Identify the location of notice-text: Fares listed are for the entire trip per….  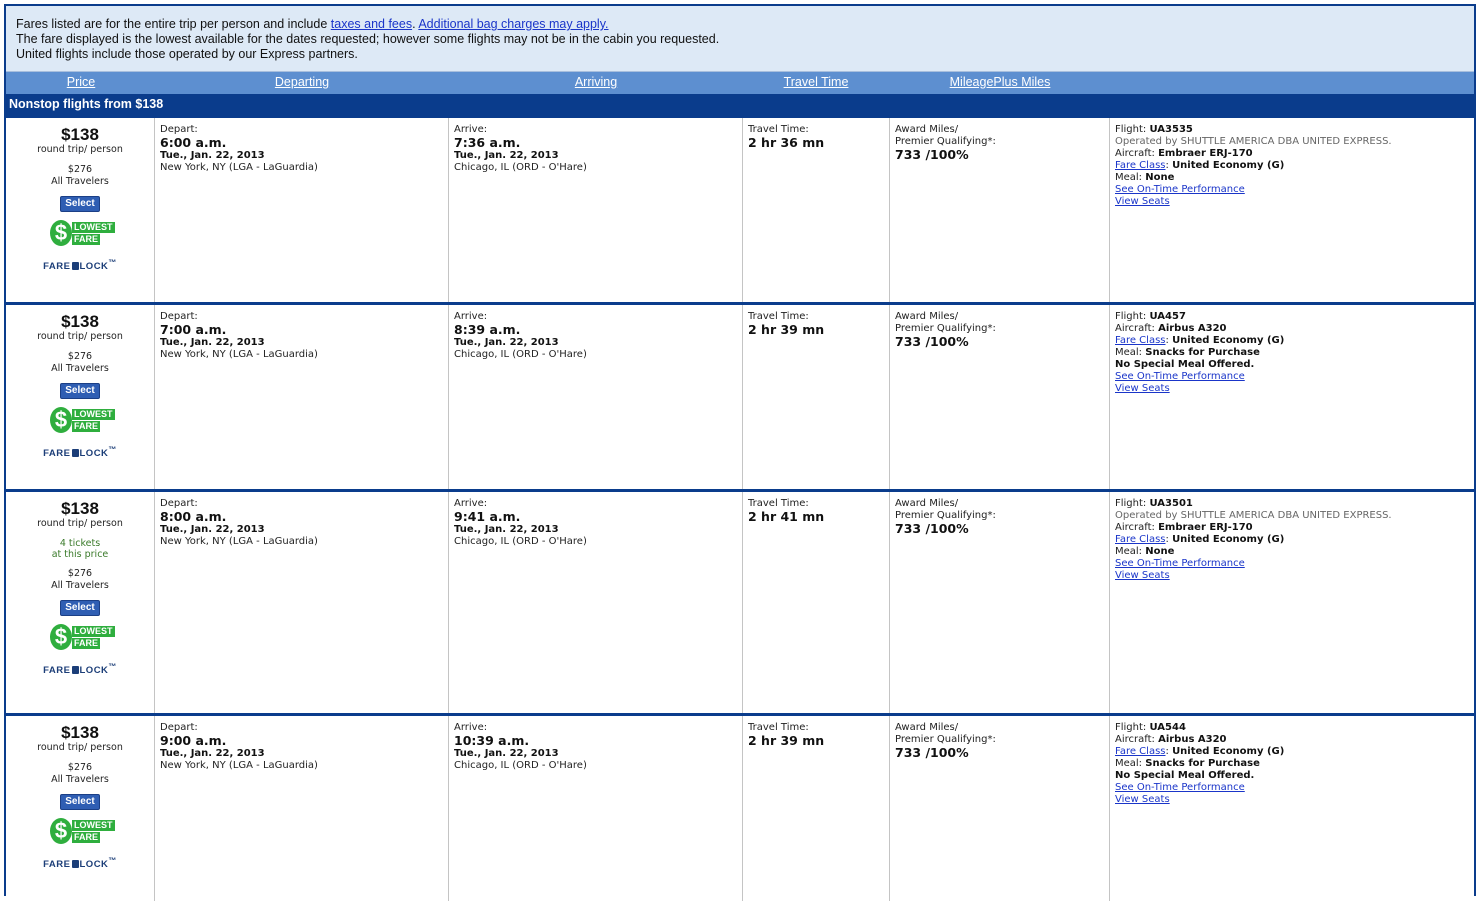
(173, 24).